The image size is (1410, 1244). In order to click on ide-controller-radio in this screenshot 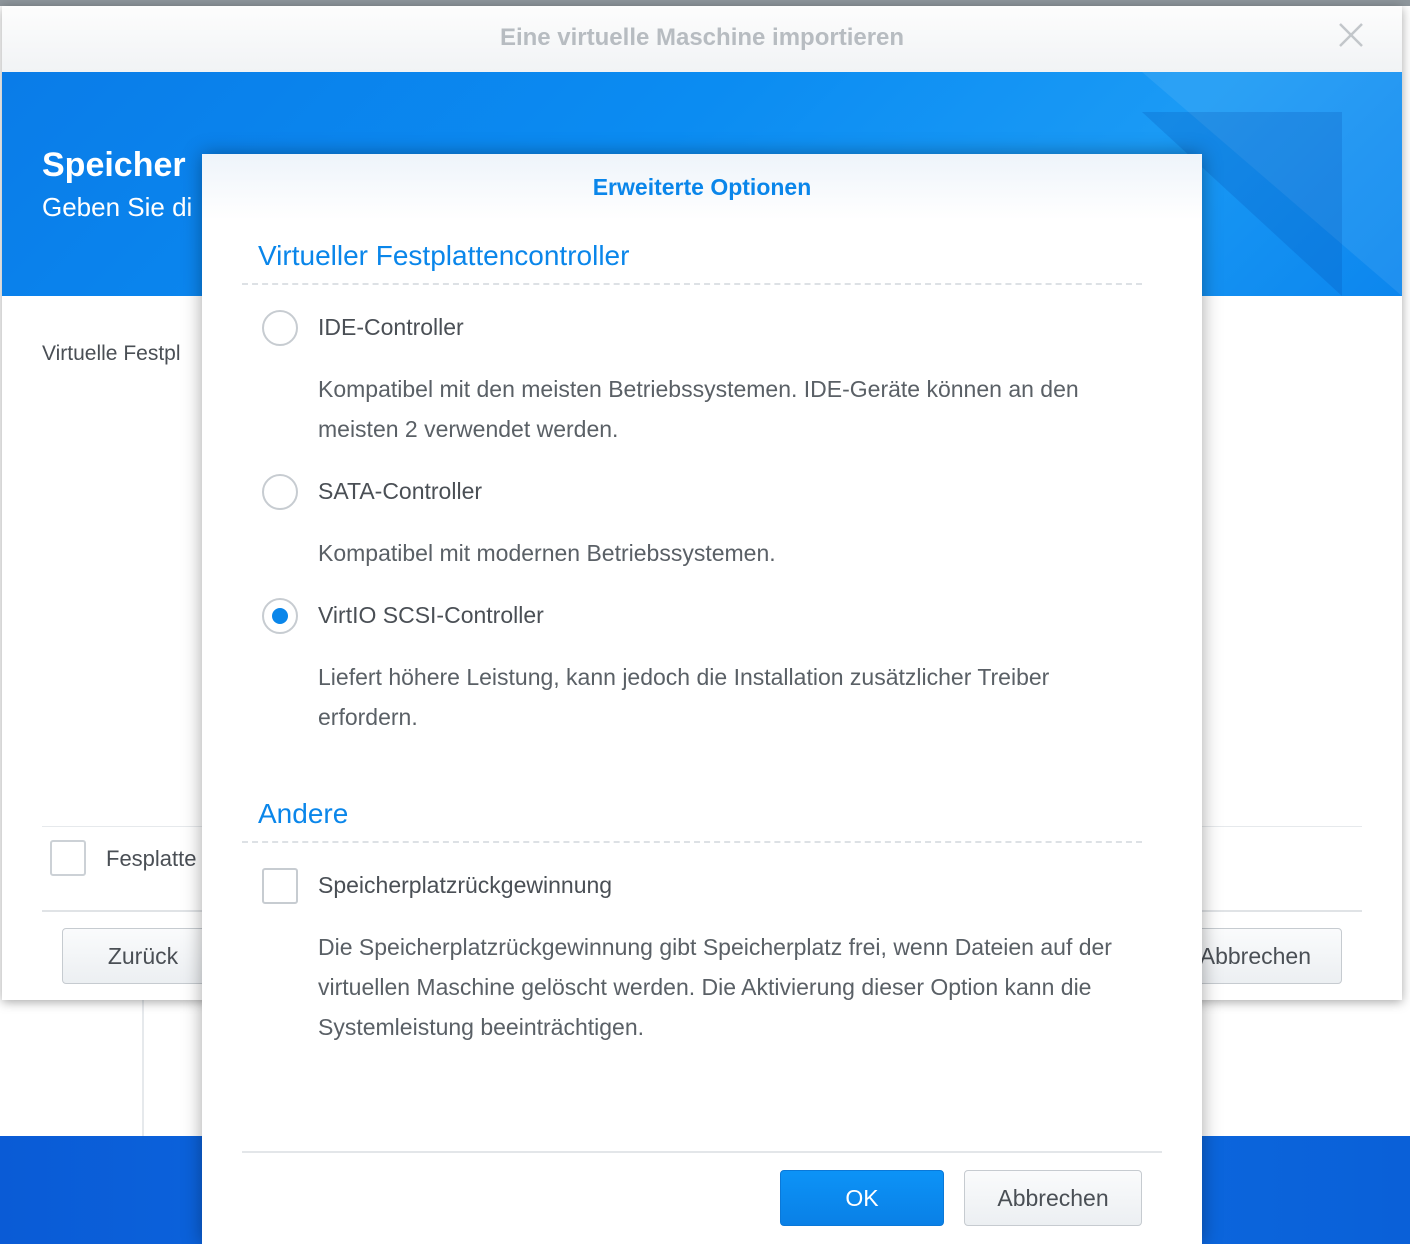, I will do `click(280, 328)`.